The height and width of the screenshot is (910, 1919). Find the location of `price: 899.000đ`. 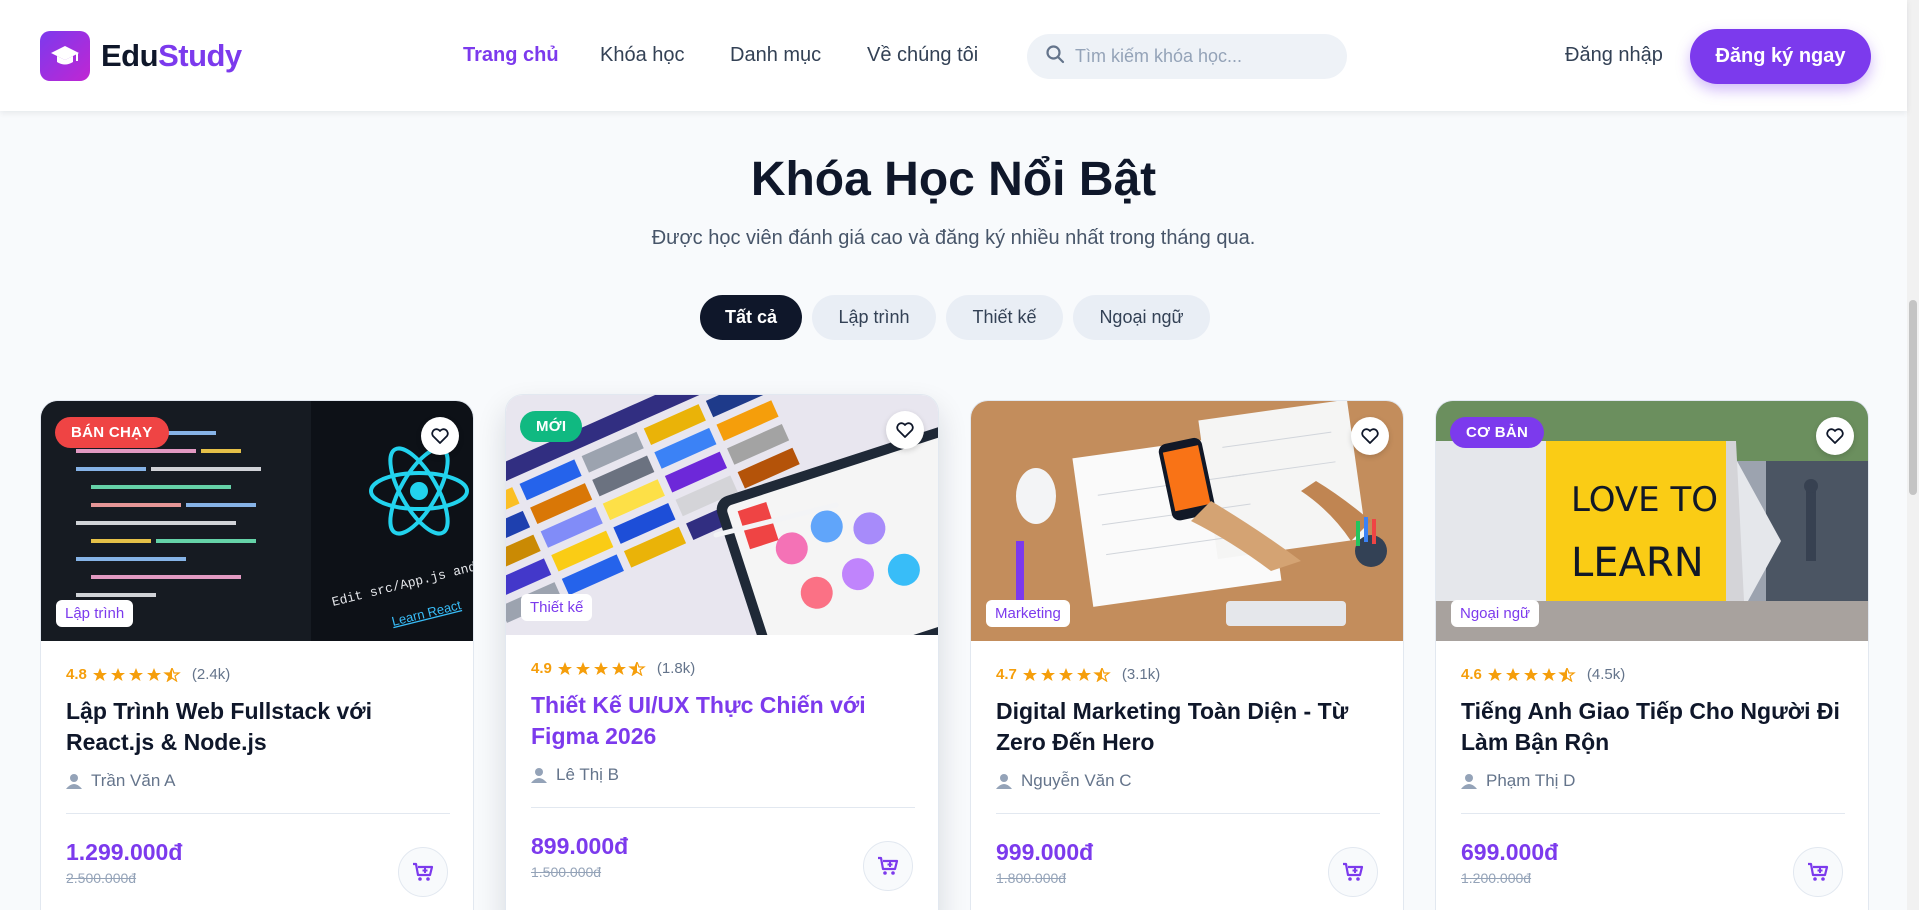

price: 899.000đ is located at coordinates (580, 846).